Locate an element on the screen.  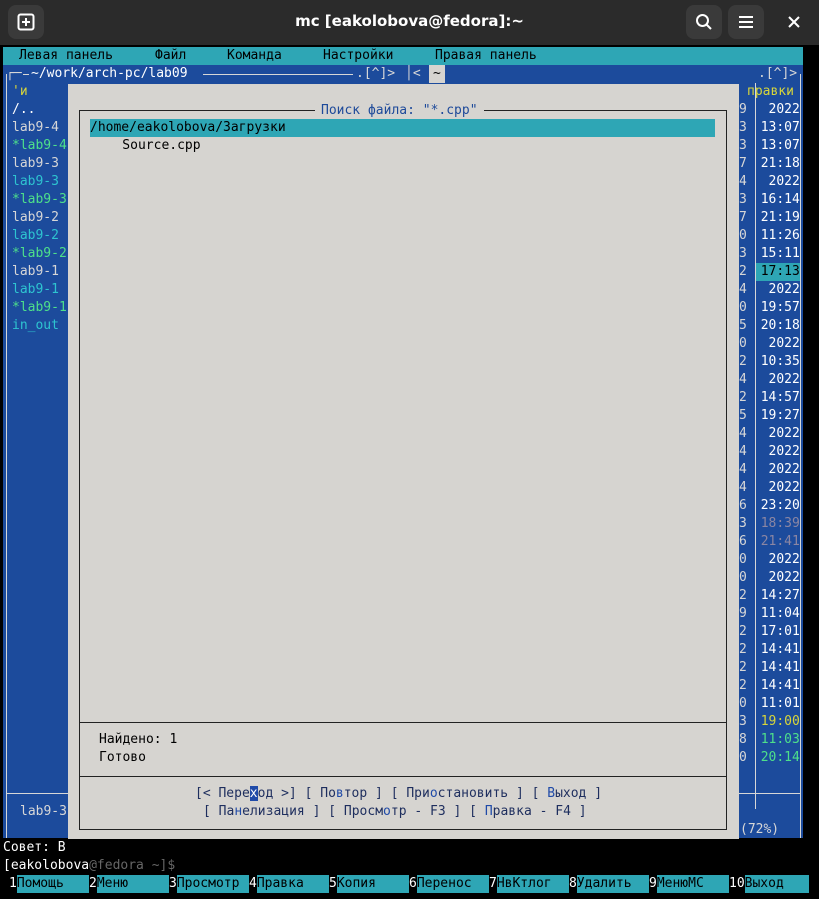
right-panel-file-row: 8 11:03 is located at coordinates (769, 740).